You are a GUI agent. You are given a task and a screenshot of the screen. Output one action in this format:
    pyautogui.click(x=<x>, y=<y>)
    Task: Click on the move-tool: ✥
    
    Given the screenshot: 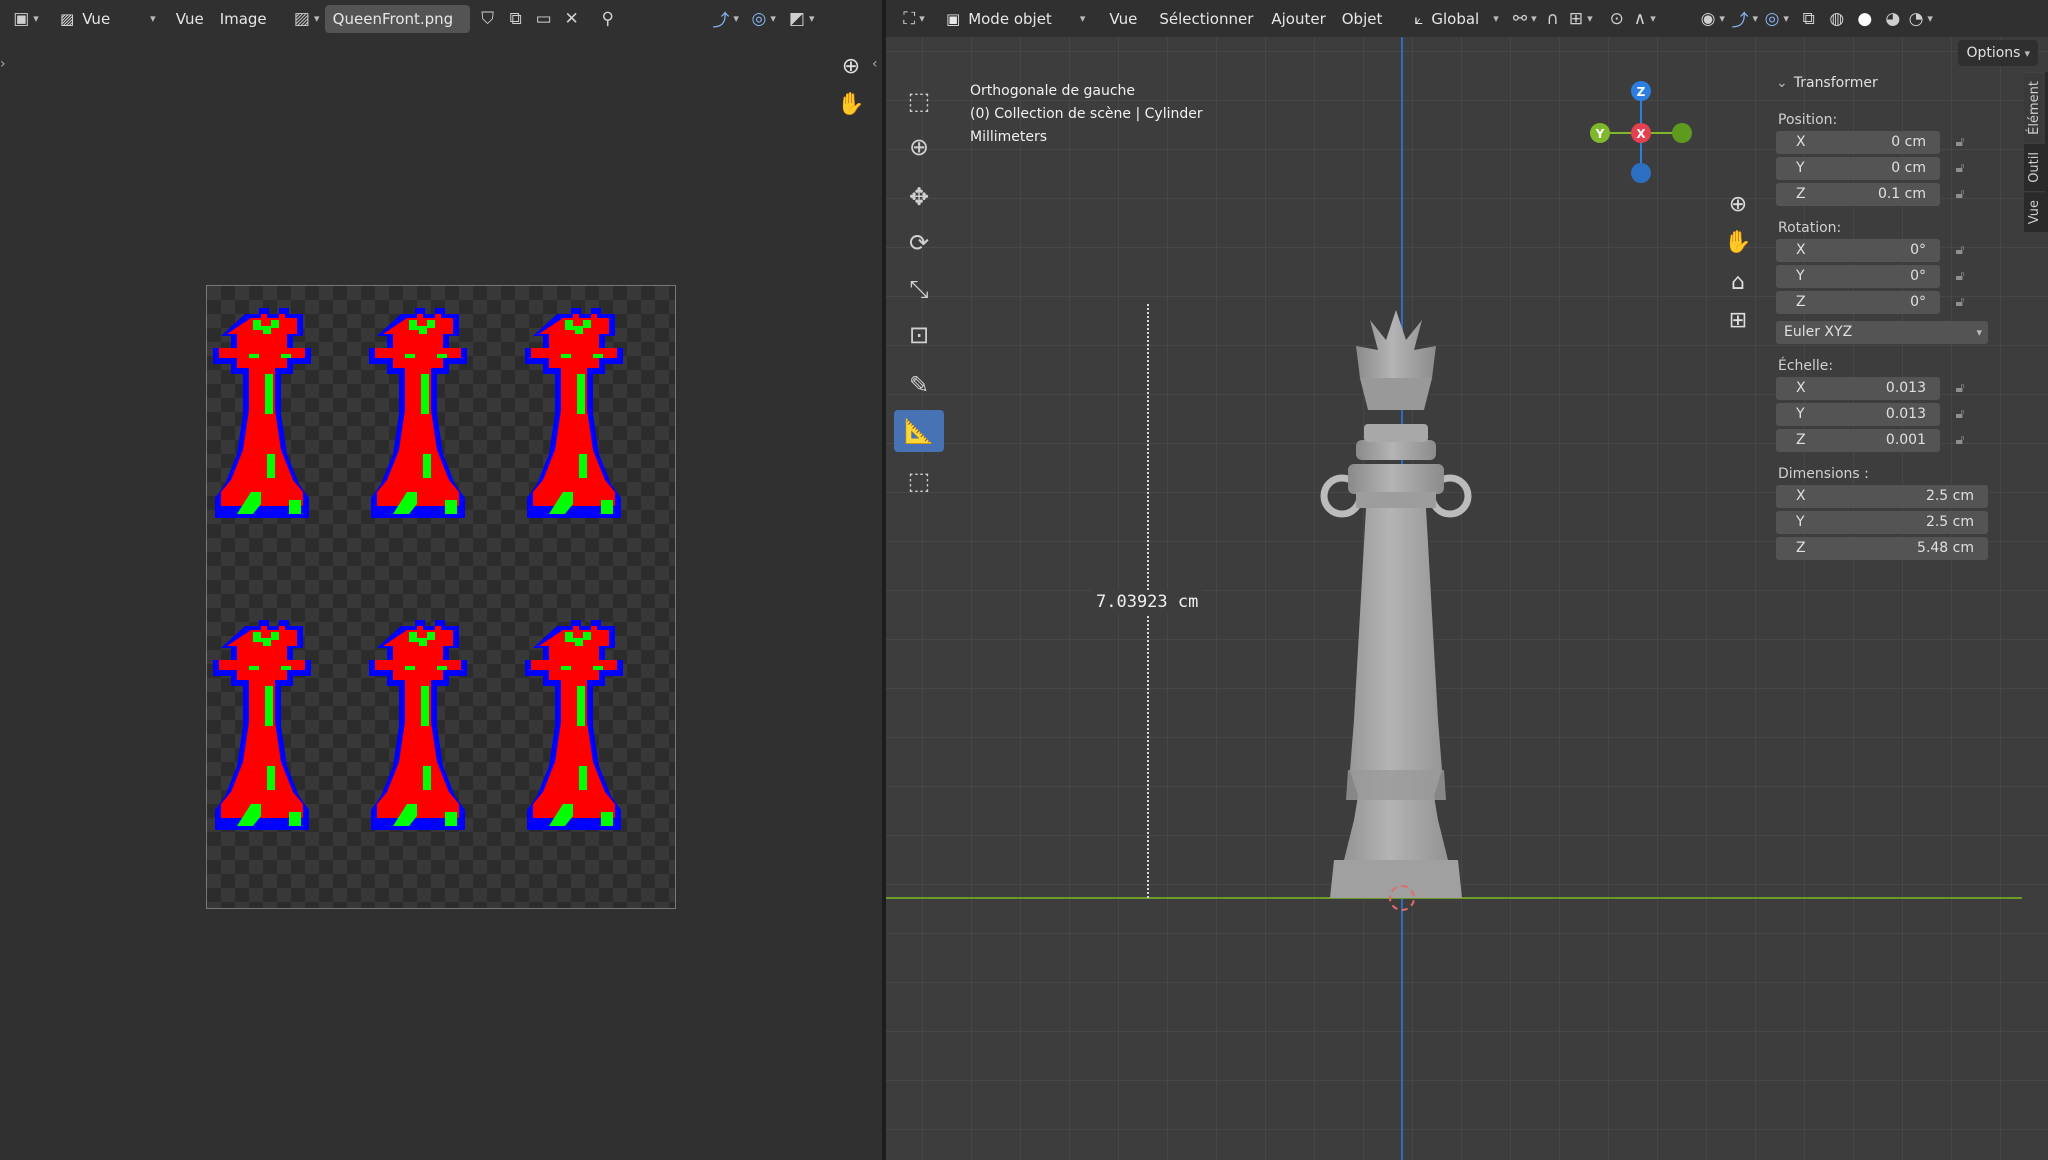 What is the action you would take?
    pyautogui.click(x=919, y=197)
    